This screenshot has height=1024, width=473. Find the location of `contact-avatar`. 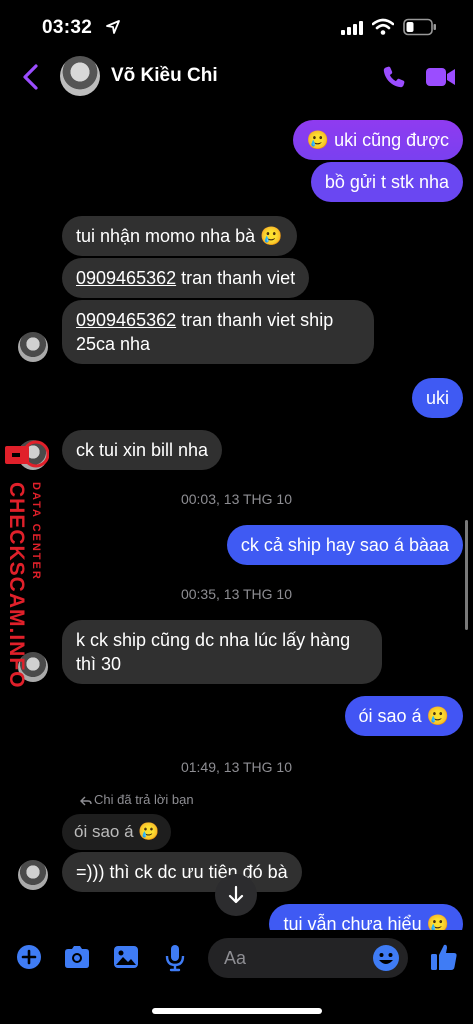

contact-avatar is located at coordinates (80, 76).